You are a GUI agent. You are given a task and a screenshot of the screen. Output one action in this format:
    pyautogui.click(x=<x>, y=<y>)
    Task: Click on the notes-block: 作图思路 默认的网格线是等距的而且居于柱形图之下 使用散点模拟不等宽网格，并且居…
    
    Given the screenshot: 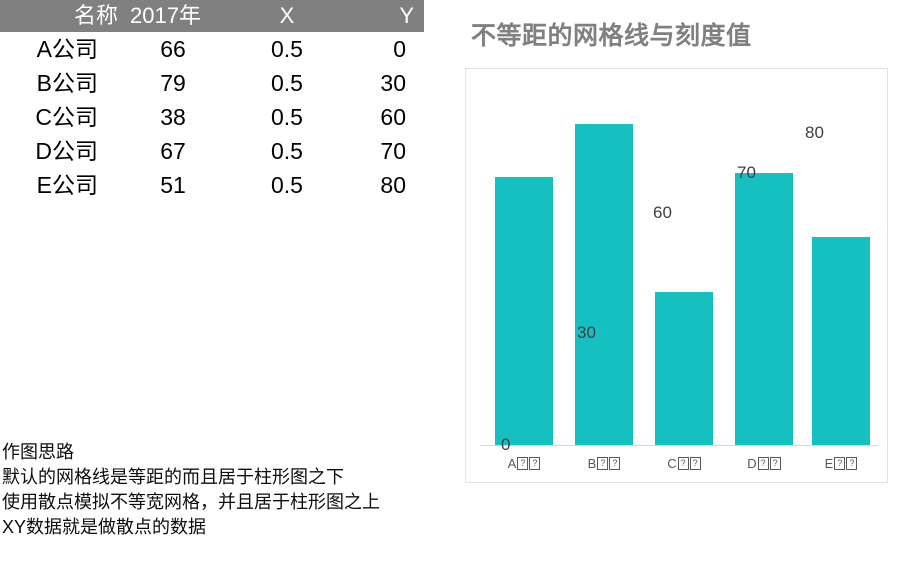 What is the action you would take?
    pyautogui.click(x=191, y=490)
    